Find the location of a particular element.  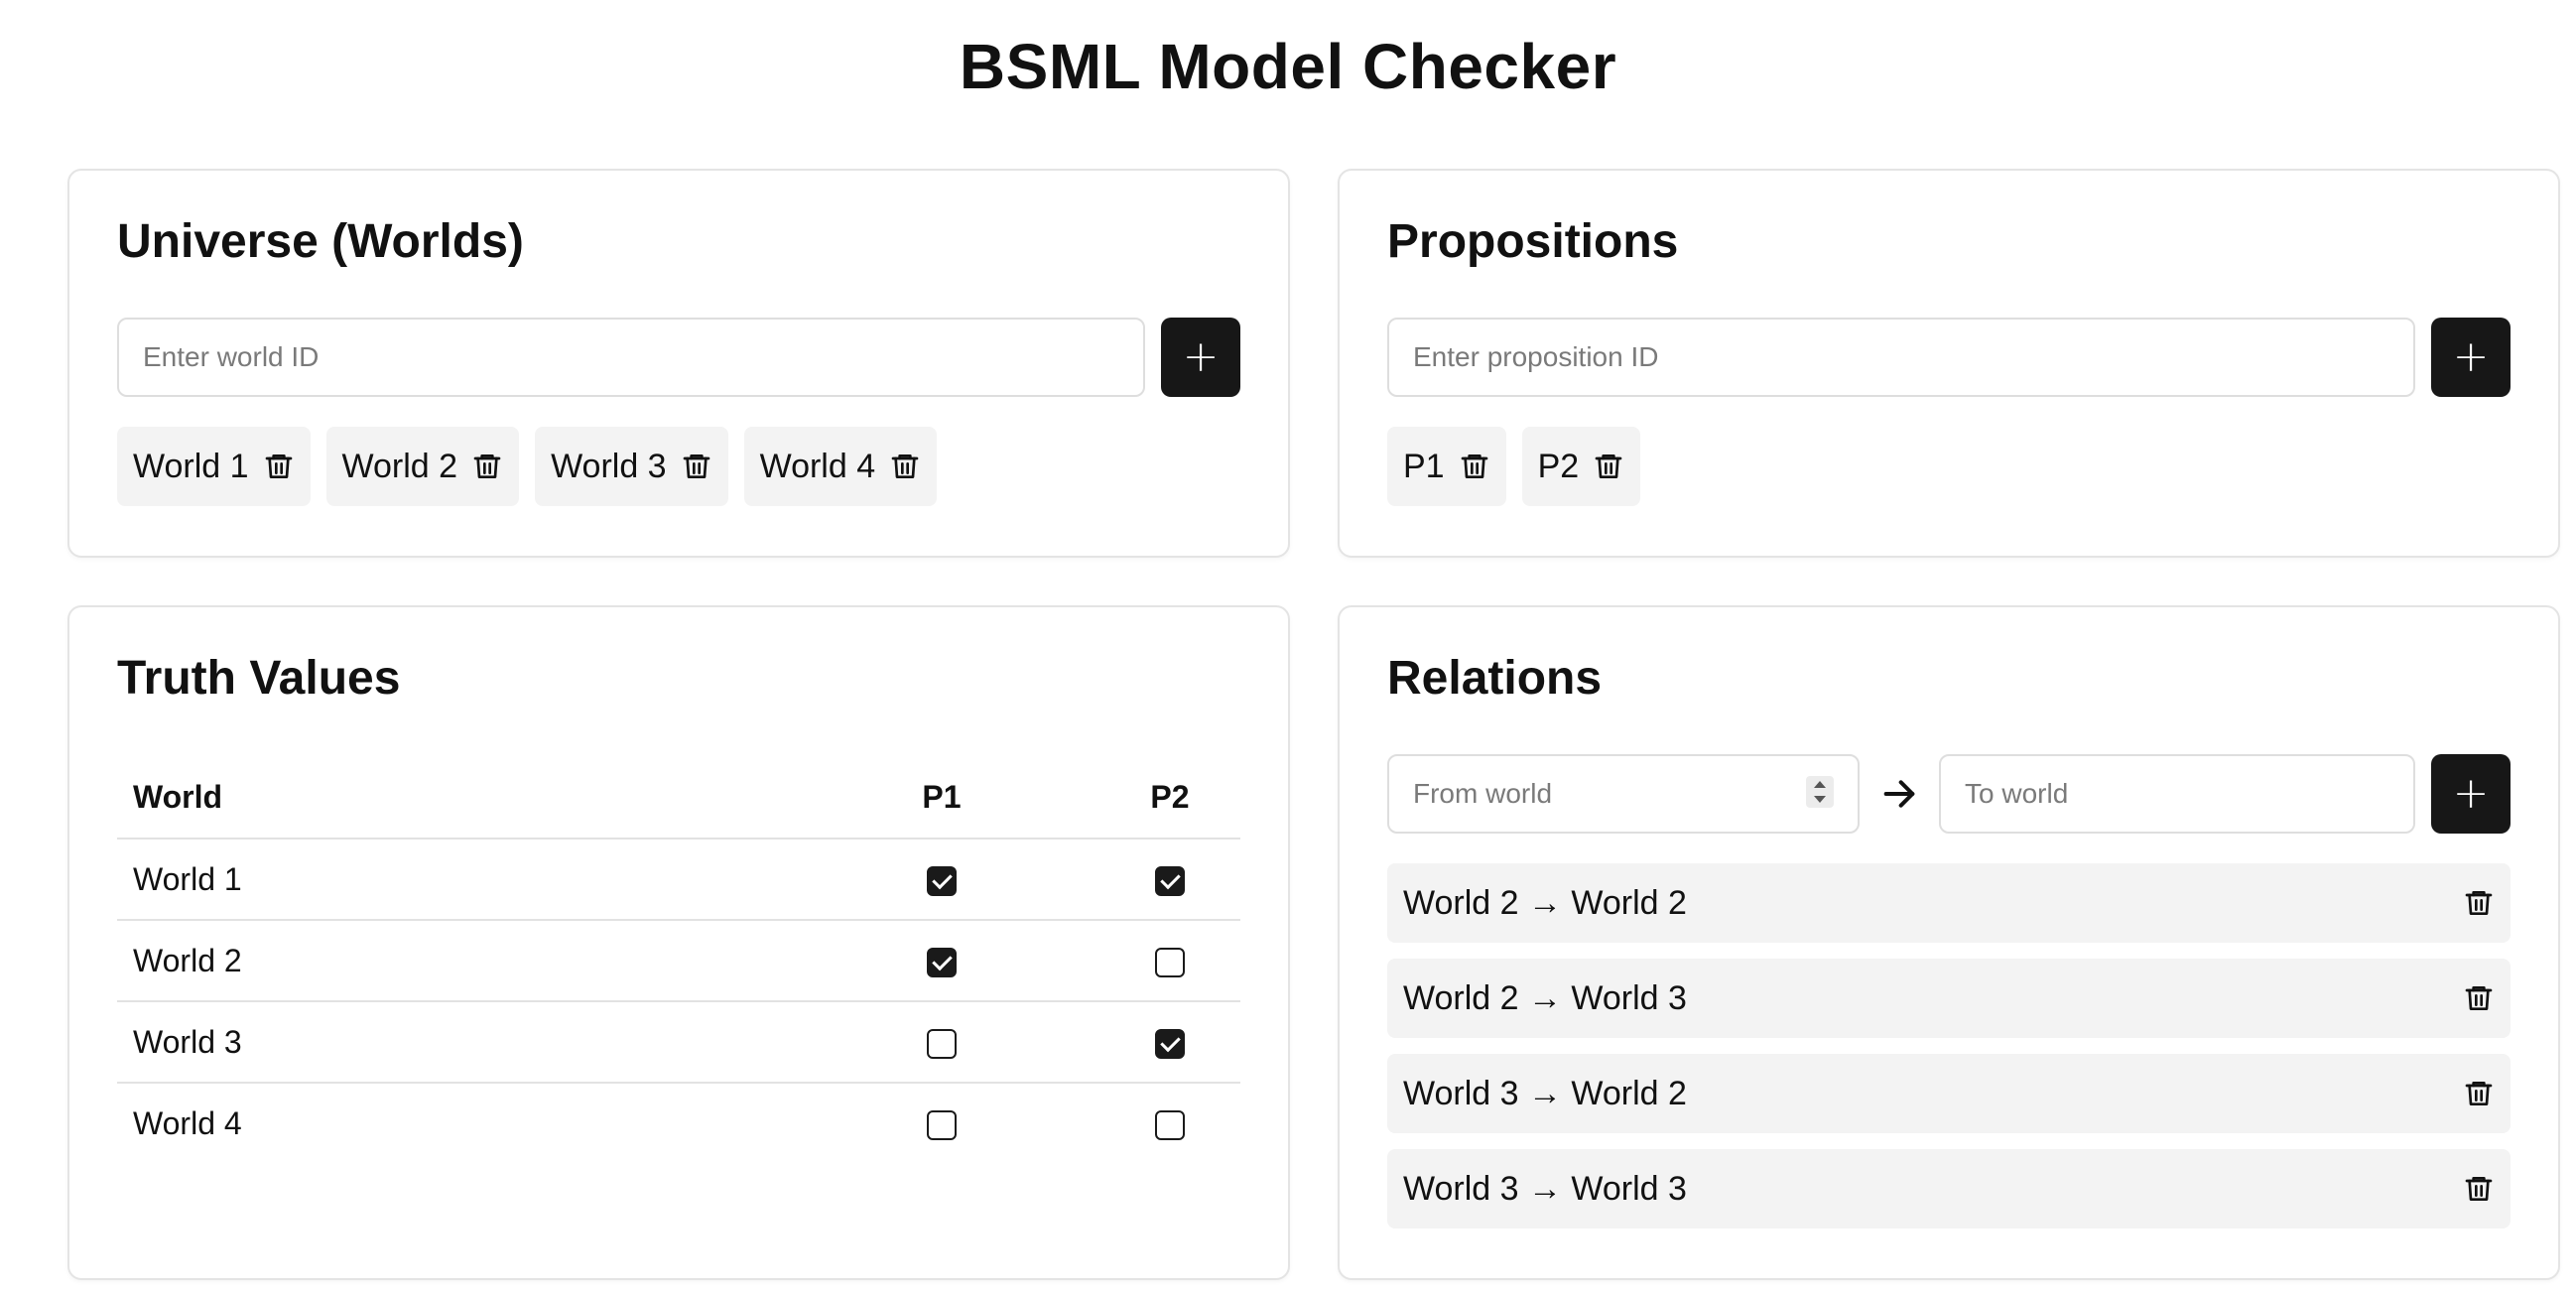

from-world-select is located at coordinates (1624, 794).